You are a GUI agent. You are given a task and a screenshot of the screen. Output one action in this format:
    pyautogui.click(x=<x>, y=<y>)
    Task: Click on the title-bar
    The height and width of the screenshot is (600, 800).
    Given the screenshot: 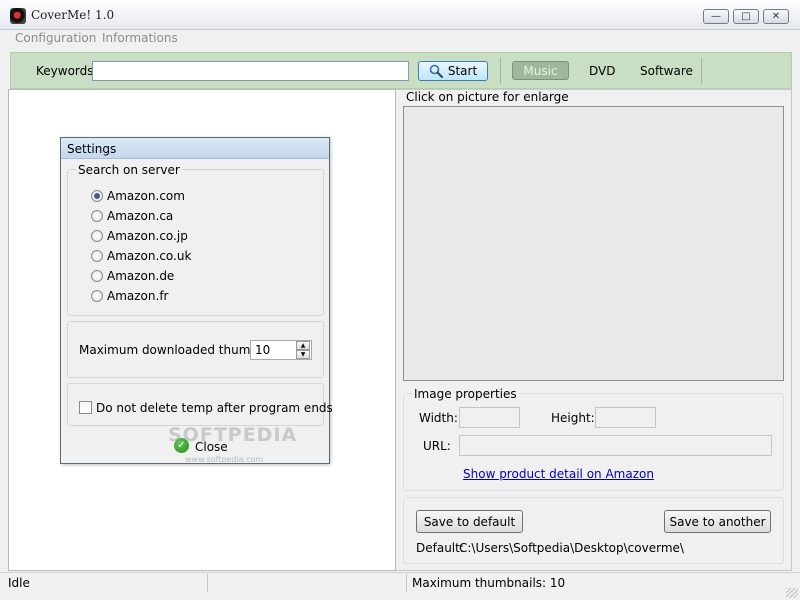 What is the action you would take?
    pyautogui.click(x=400, y=15)
    